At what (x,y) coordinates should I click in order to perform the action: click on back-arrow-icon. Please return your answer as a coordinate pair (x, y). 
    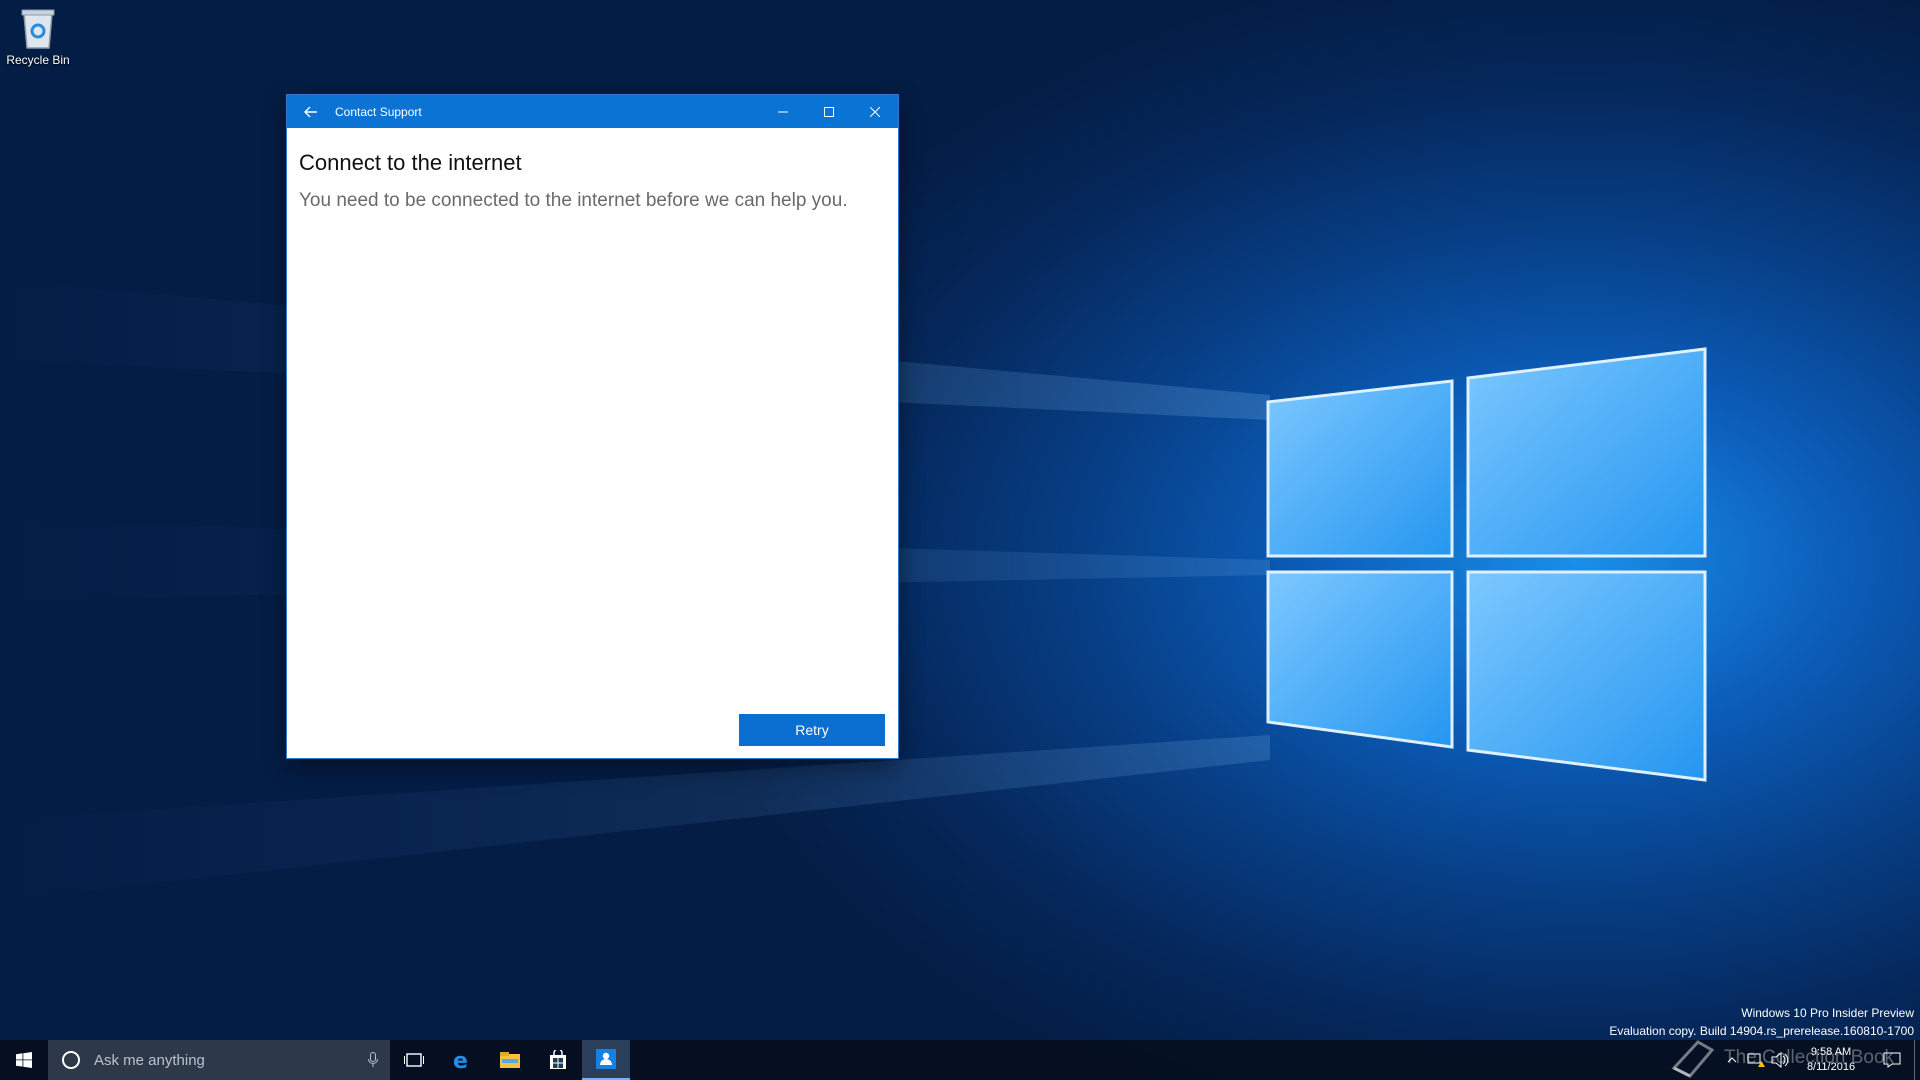
    Looking at the image, I should click on (310, 111).